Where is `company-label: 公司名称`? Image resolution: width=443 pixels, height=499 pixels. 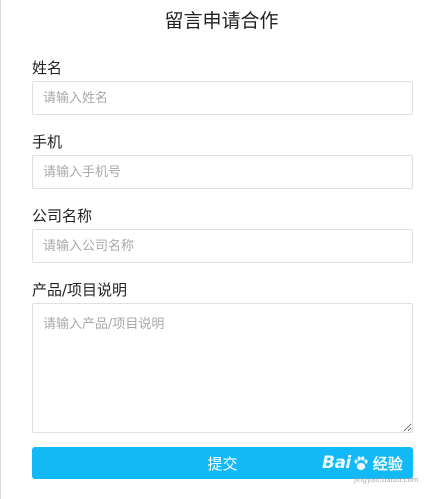
company-label: 公司名称 is located at coordinates (62, 216).